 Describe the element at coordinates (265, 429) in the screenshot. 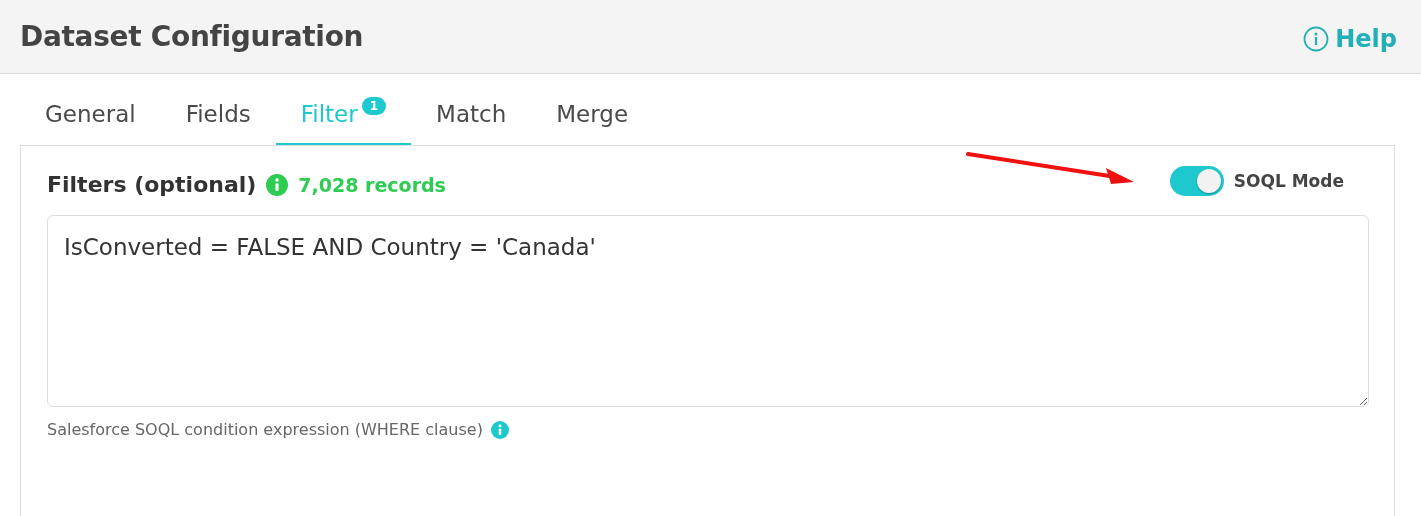

I see `helper-text: Salesforce SOQL condition expression (WHERE clause)` at that location.